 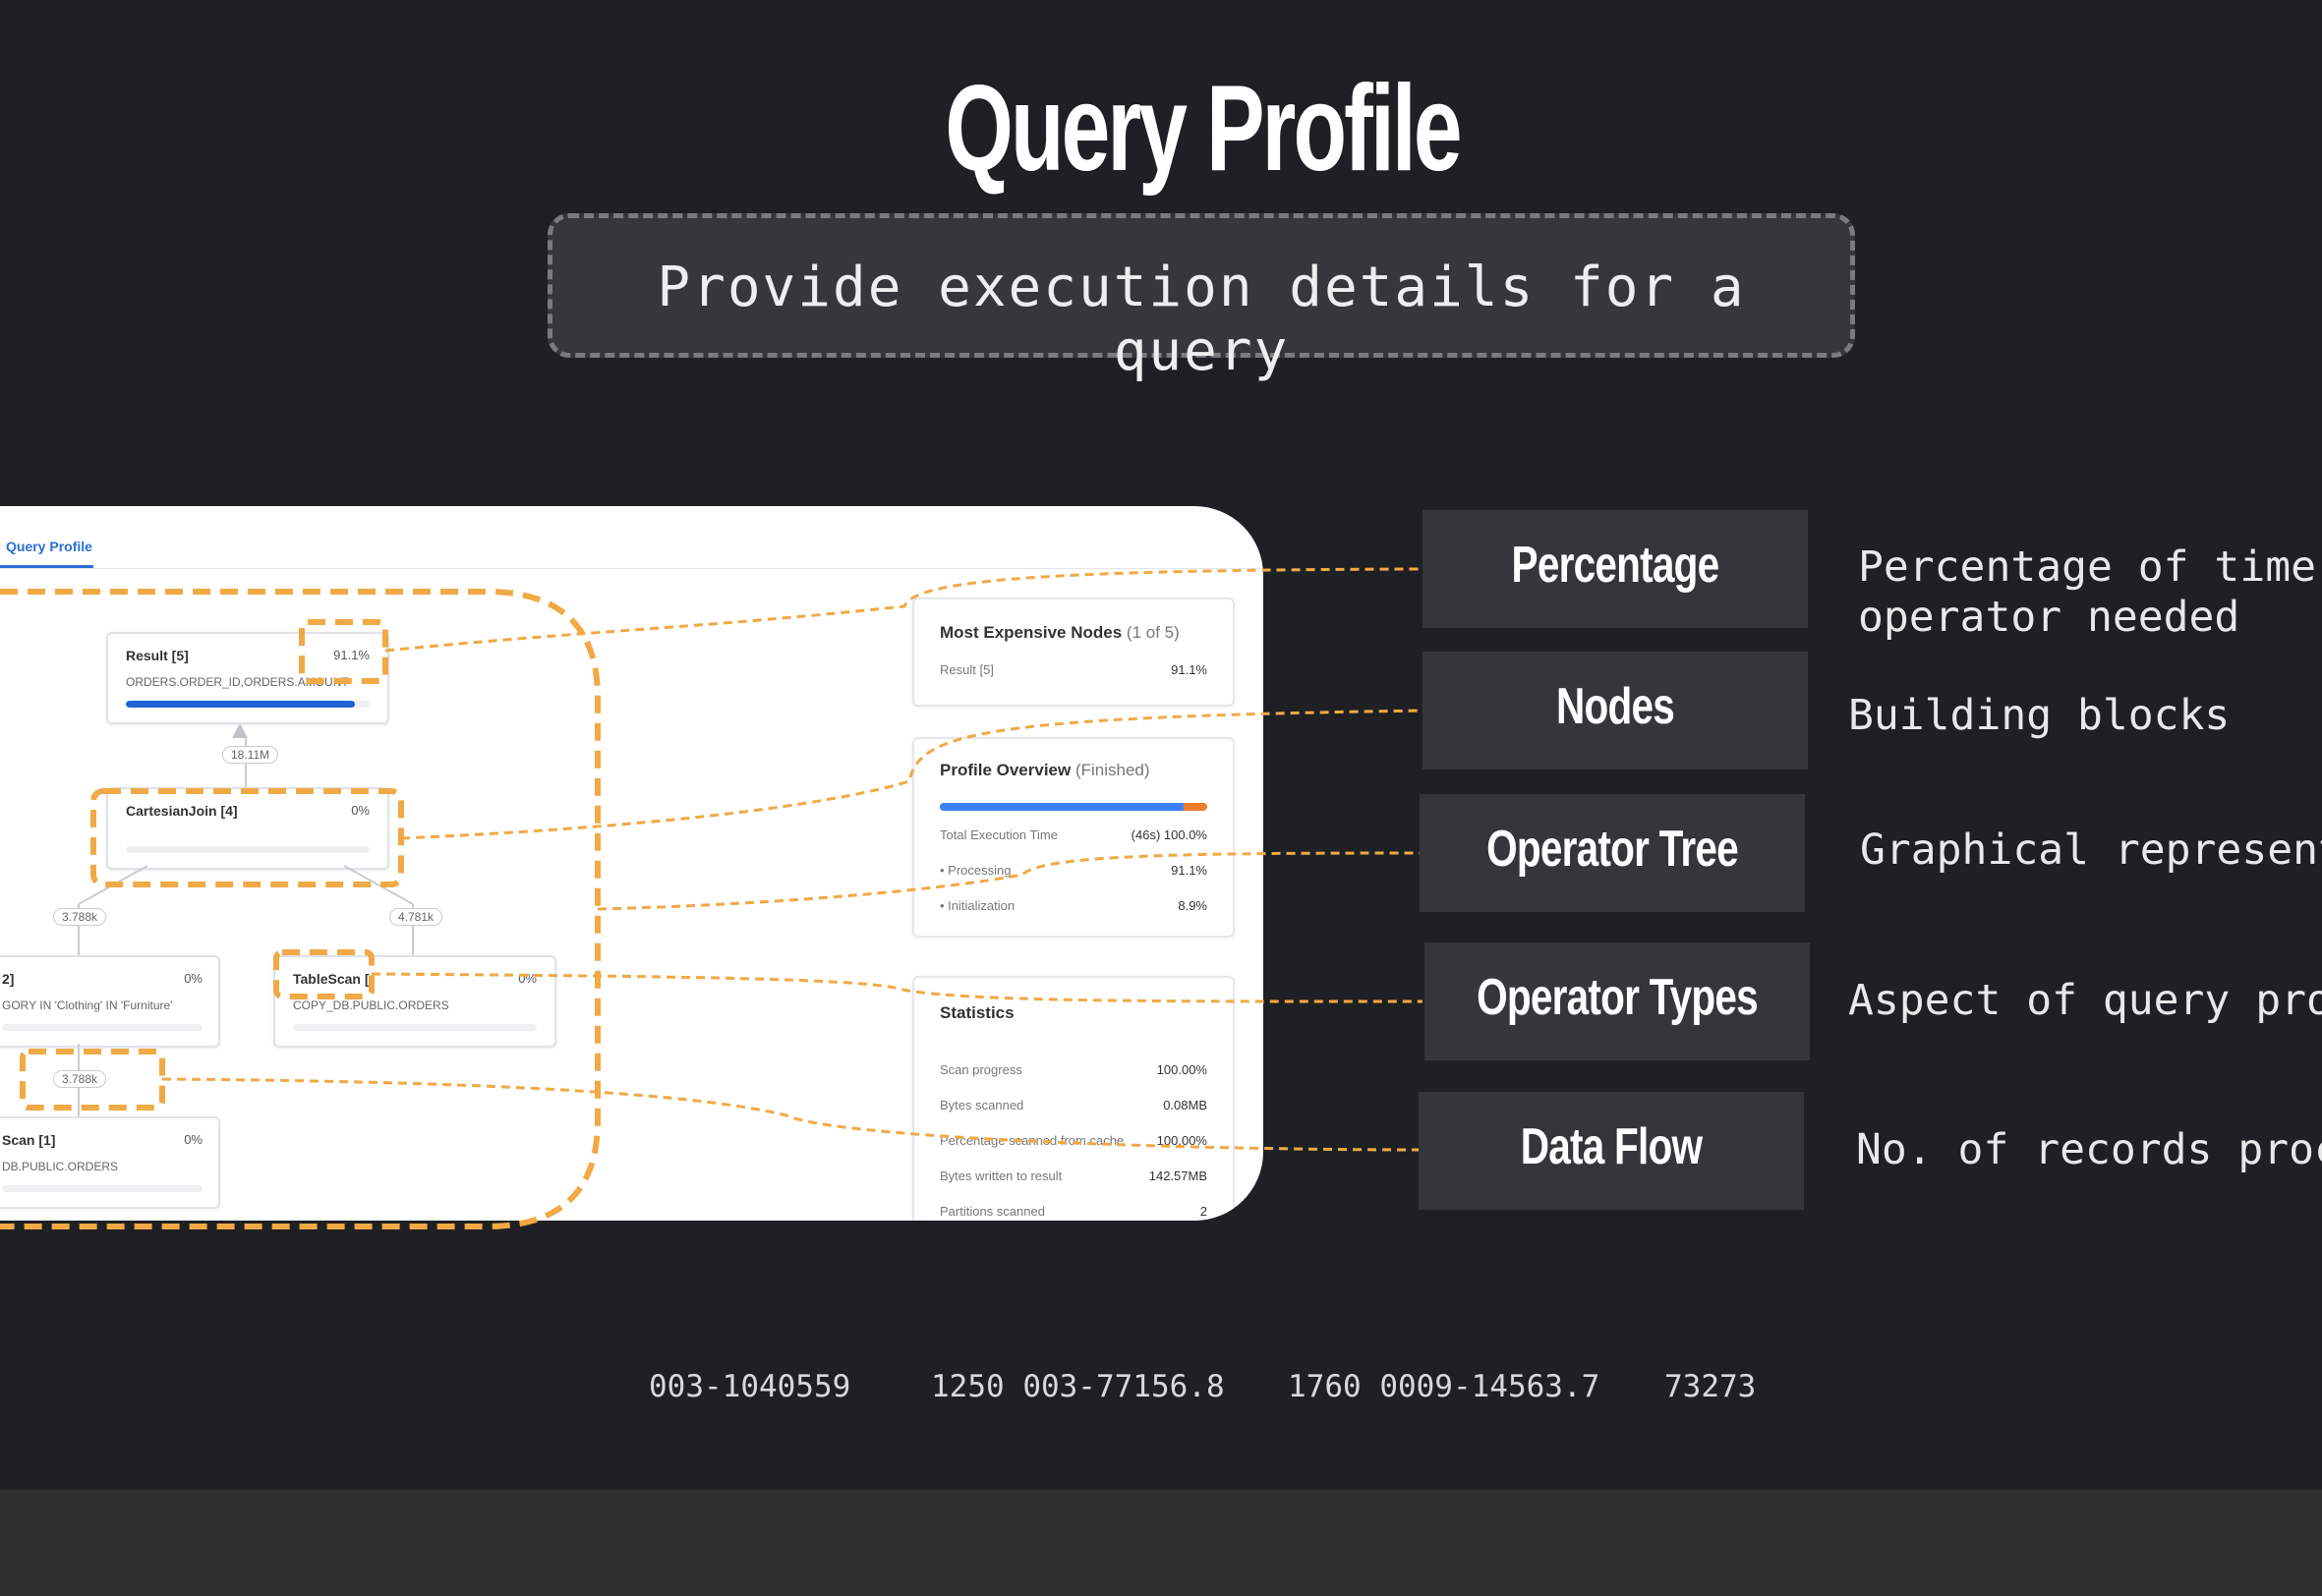 I want to click on description-data-flow: No. of records proc, so click(x=2089, y=1149).